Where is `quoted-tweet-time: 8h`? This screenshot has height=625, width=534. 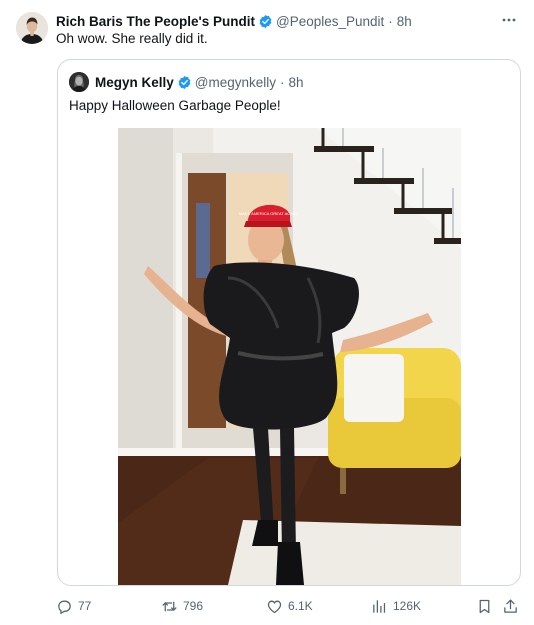 quoted-tweet-time: 8h is located at coordinates (296, 82).